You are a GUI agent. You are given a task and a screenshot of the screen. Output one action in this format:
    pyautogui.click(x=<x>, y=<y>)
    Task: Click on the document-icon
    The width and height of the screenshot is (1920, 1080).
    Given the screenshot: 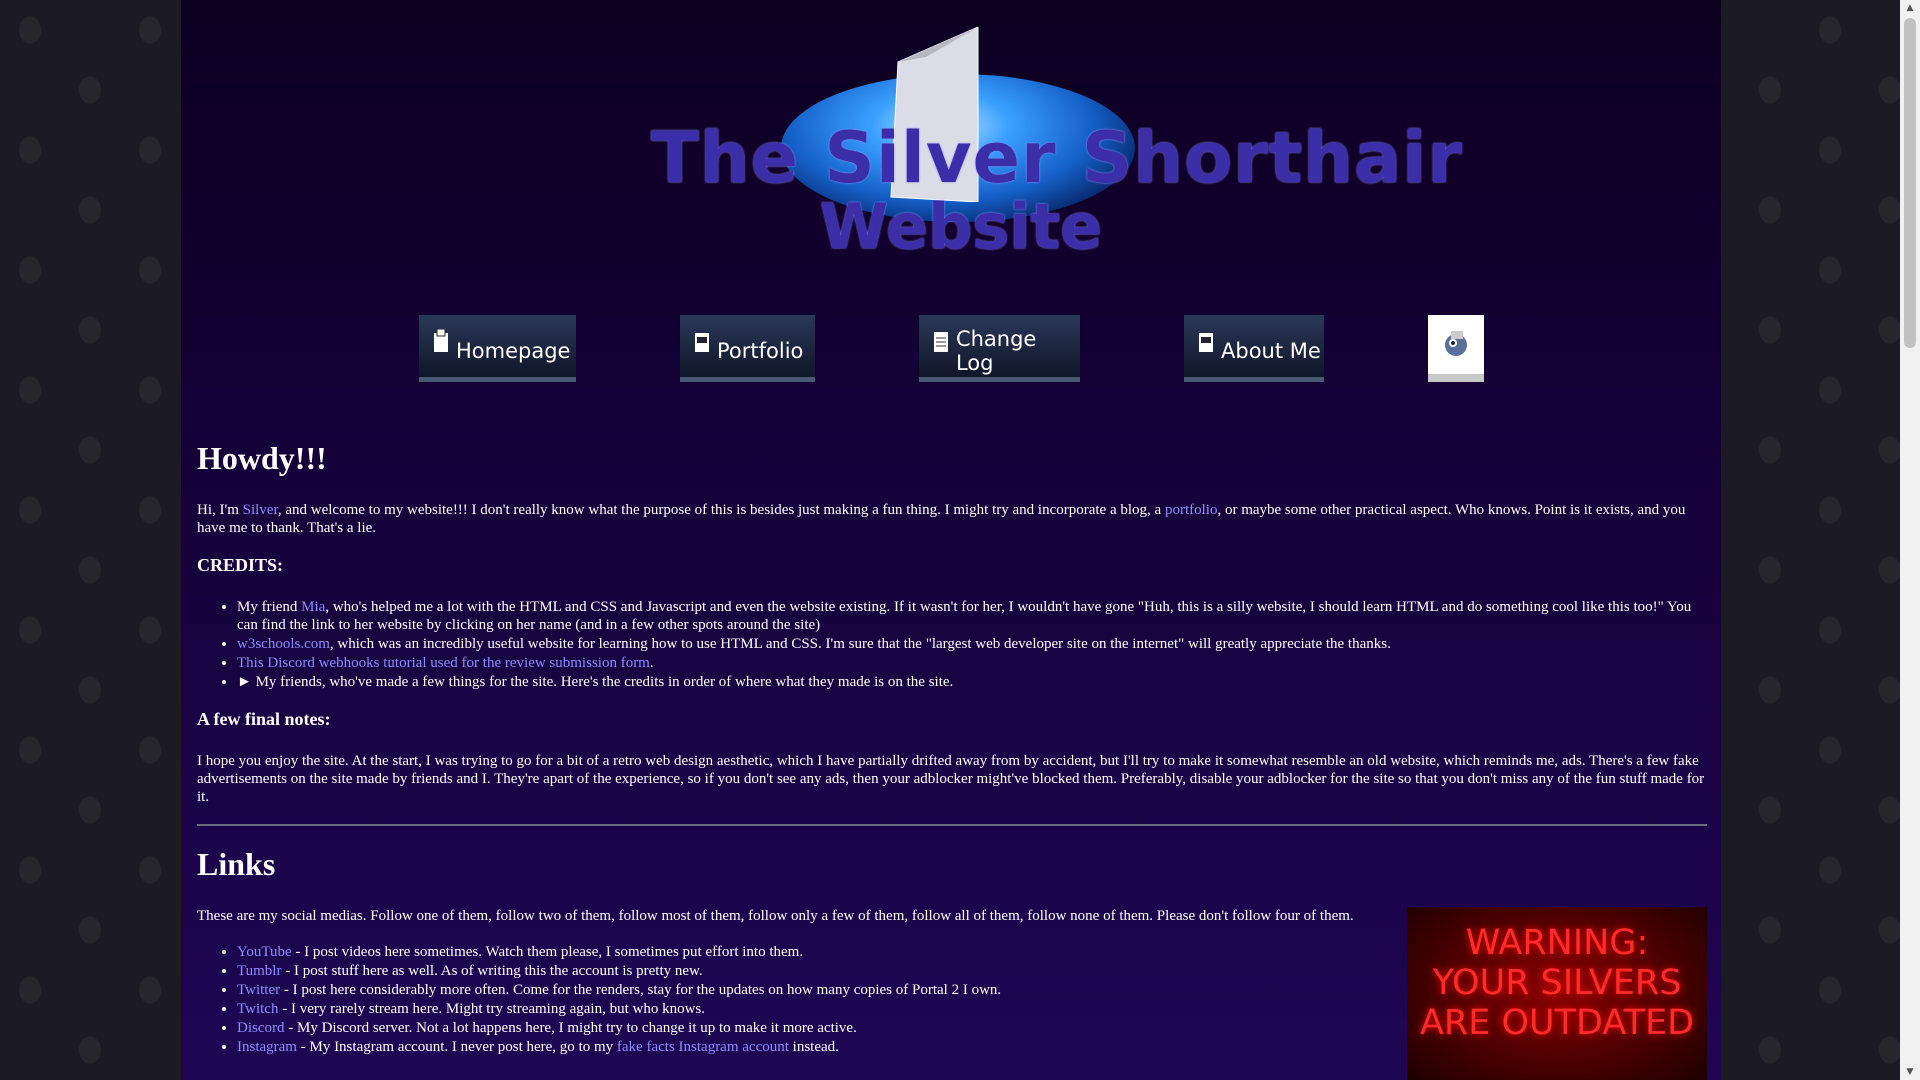 What is the action you would take?
    pyautogui.click(x=940, y=342)
    